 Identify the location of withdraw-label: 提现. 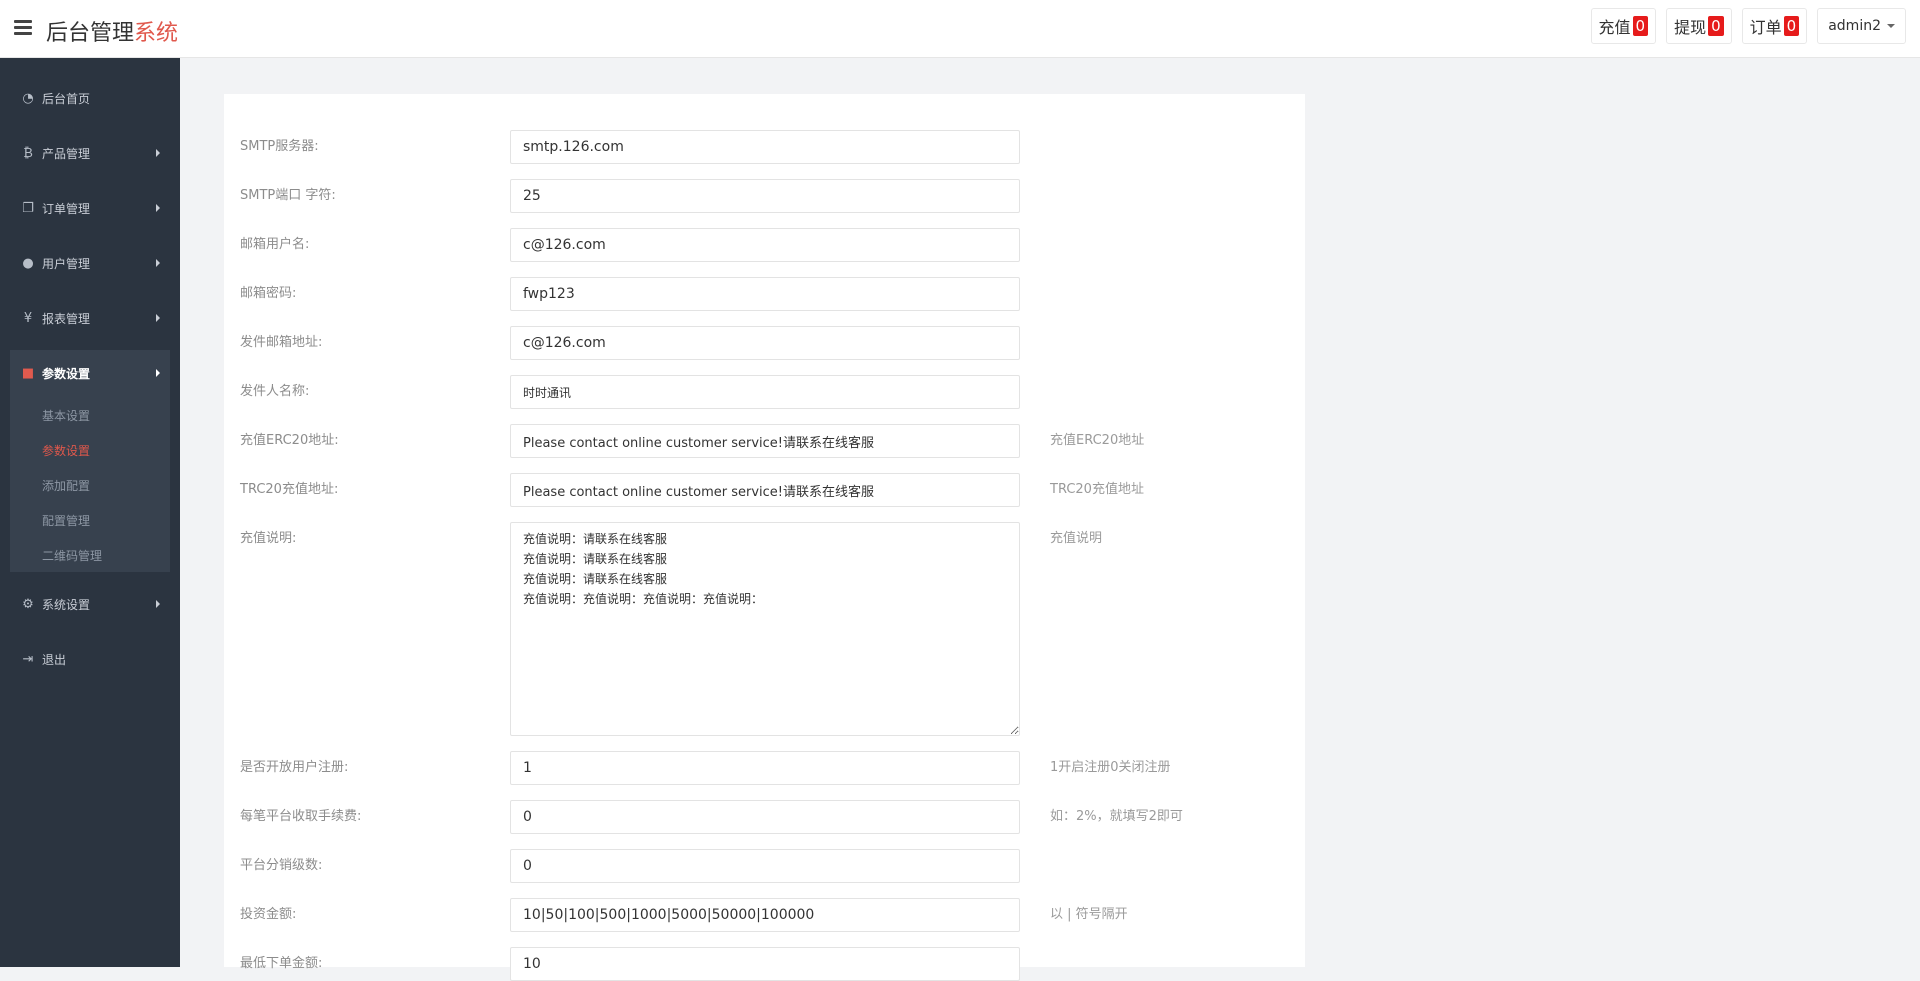
(1690, 27).